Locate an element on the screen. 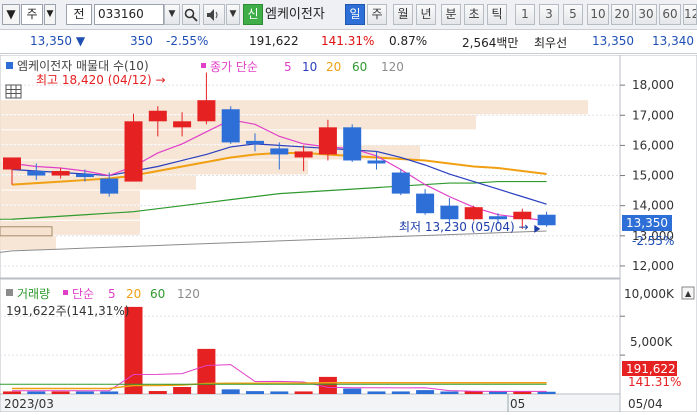  last-volume-pct: 141.31% is located at coordinates (654, 382).